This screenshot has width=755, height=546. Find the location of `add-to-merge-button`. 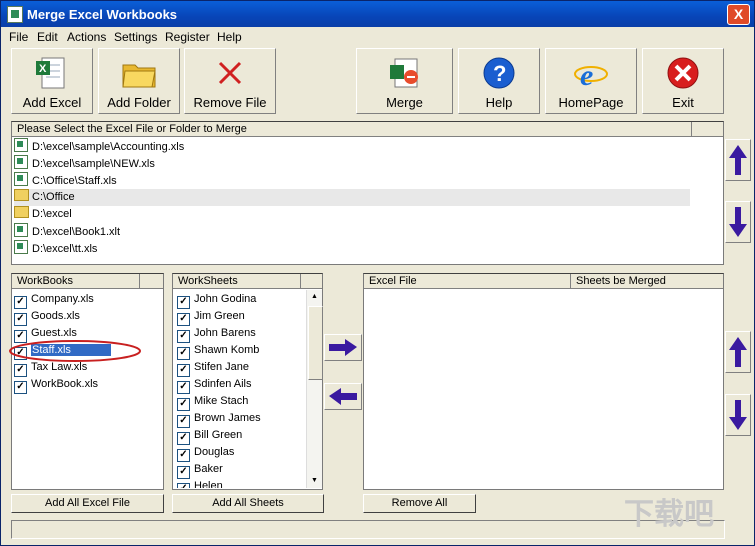

add-to-merge-button is located at coordinates (343, 347).